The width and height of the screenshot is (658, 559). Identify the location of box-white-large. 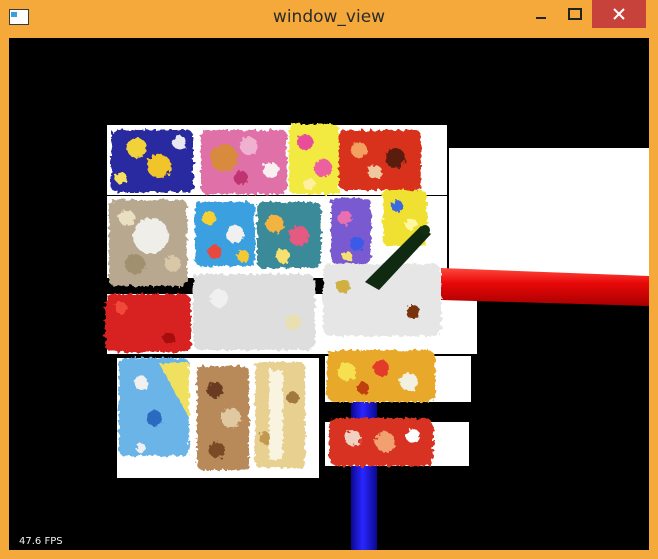
(254, 312).